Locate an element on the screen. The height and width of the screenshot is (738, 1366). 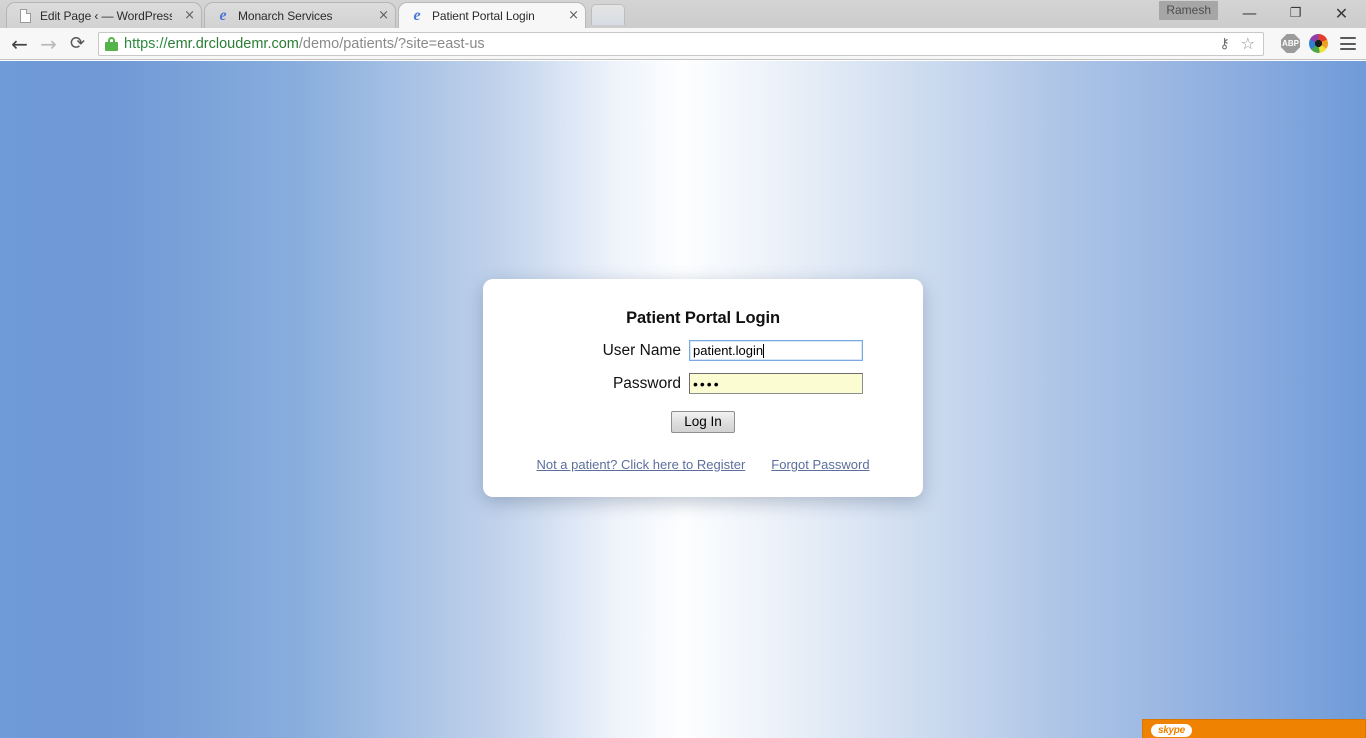
document-icon is located at coordinates (25, 16).